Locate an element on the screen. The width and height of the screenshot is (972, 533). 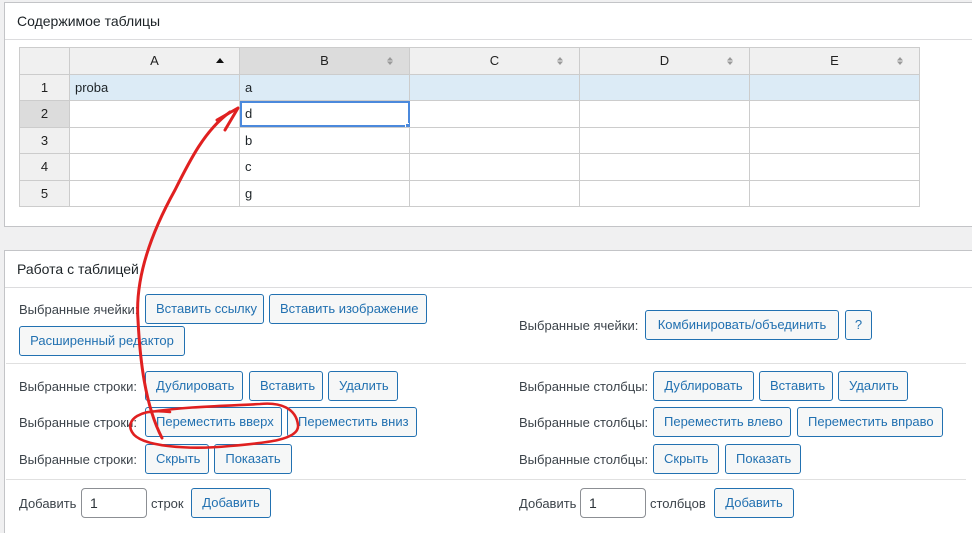
cell-value: d is located at coordinates (249, 114).